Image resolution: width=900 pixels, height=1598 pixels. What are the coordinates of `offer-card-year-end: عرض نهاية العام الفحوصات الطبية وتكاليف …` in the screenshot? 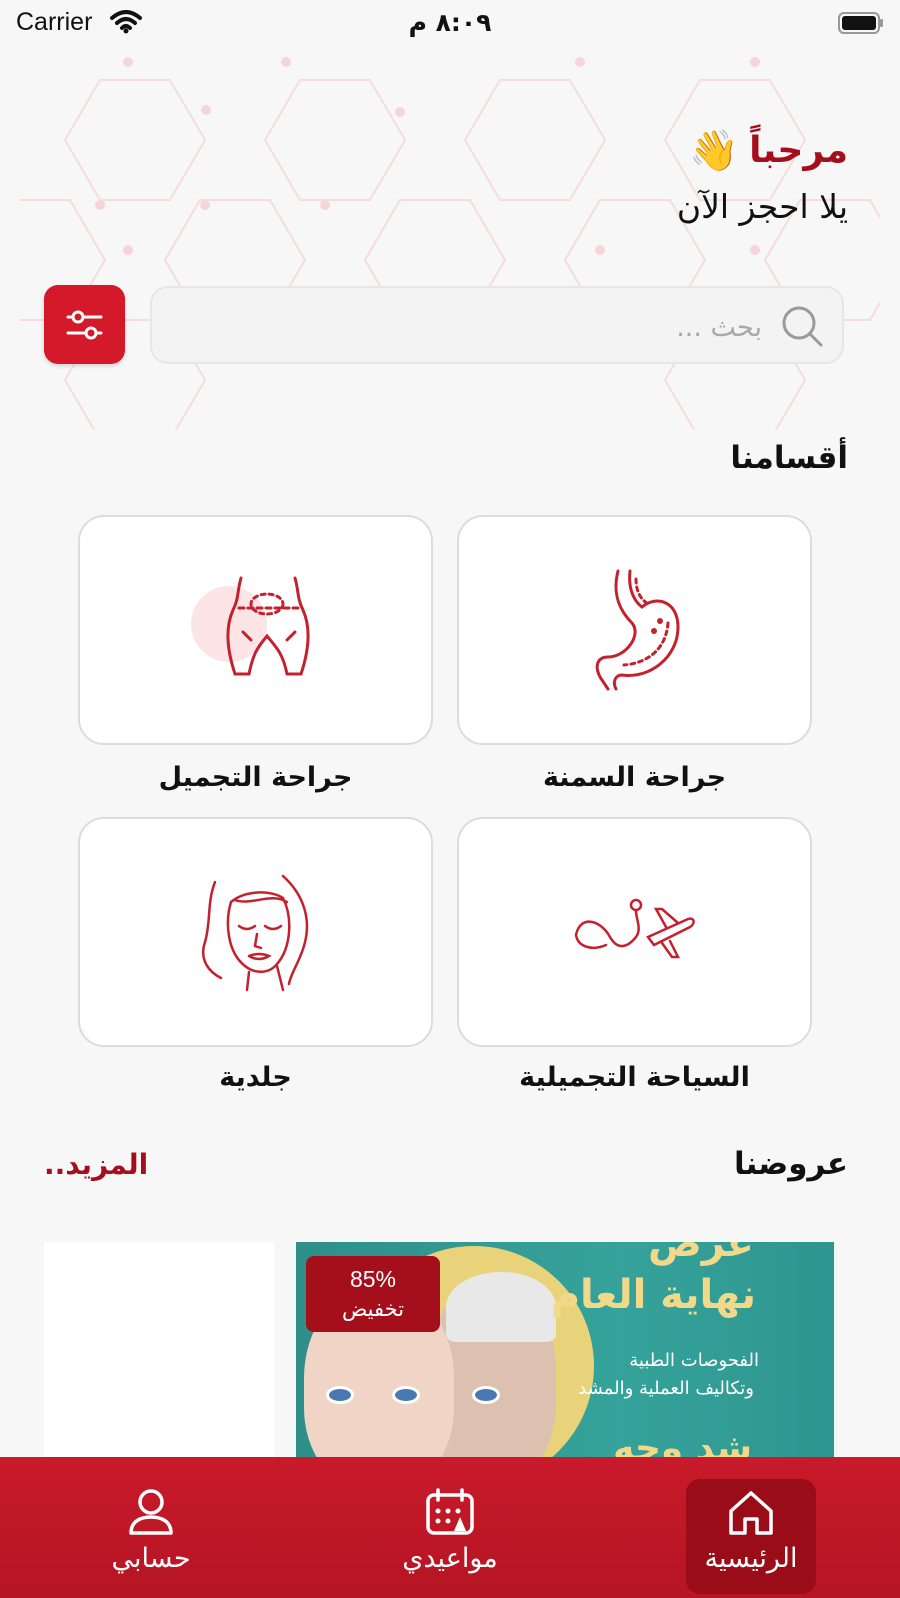 It's located at (565, 1350).